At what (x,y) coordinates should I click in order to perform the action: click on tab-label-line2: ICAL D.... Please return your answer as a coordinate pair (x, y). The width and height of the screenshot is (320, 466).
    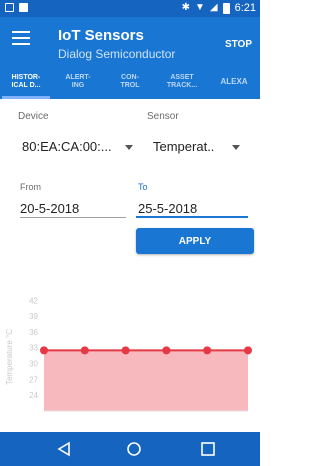
    Looking at the image, I should click on (26, 85).